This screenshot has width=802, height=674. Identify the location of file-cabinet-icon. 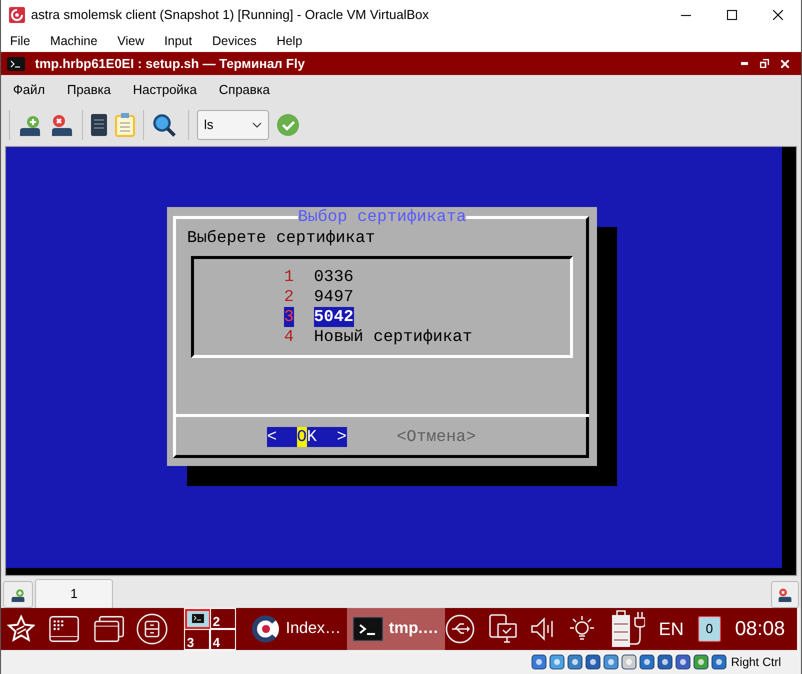
(152, 629).